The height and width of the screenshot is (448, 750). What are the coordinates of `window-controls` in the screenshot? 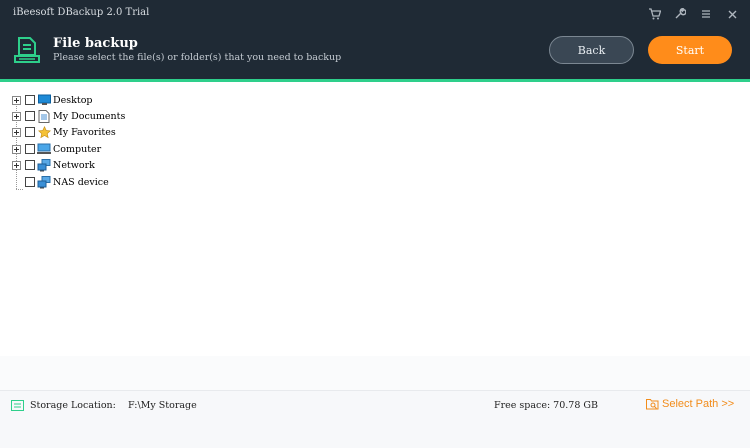 It's located at (693, 14).